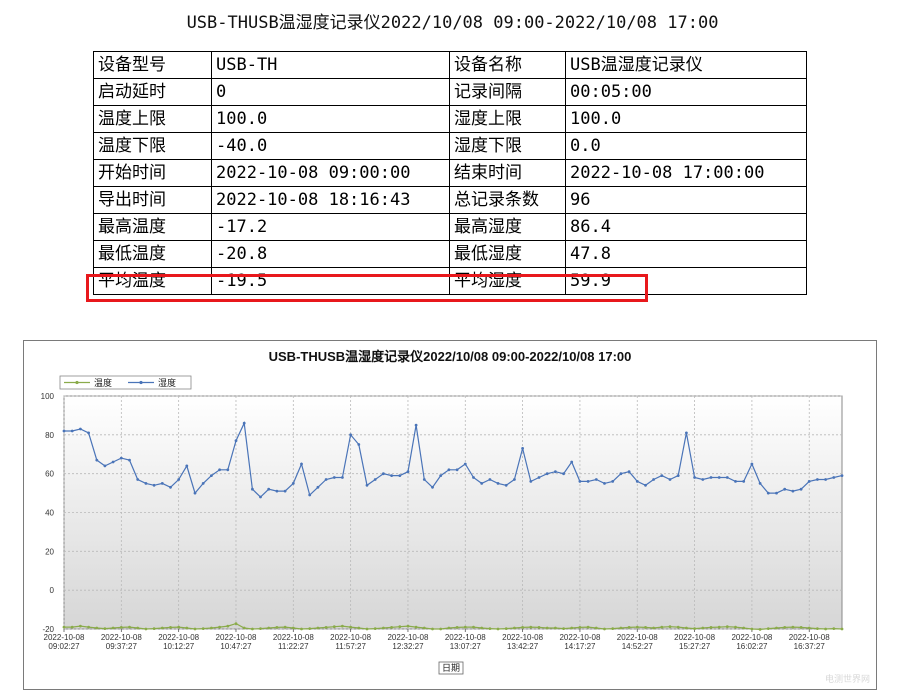 This screenshot has height=697, width=905. What do you see at coordinates (523, 646) in the screenshot?
I see `x-tick-label-time: 13:42:27` at bounding box center [523, 646].